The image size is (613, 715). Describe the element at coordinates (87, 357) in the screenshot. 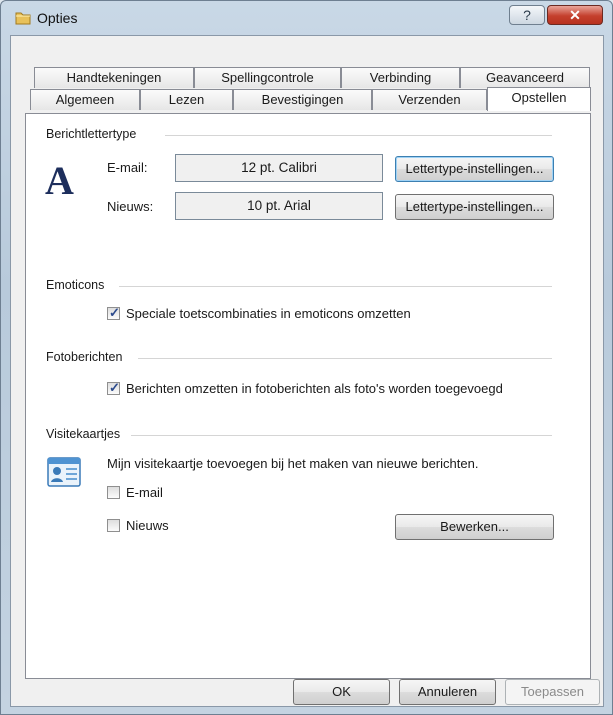

I see `section-title-photos: Fotoberichten` at that location.